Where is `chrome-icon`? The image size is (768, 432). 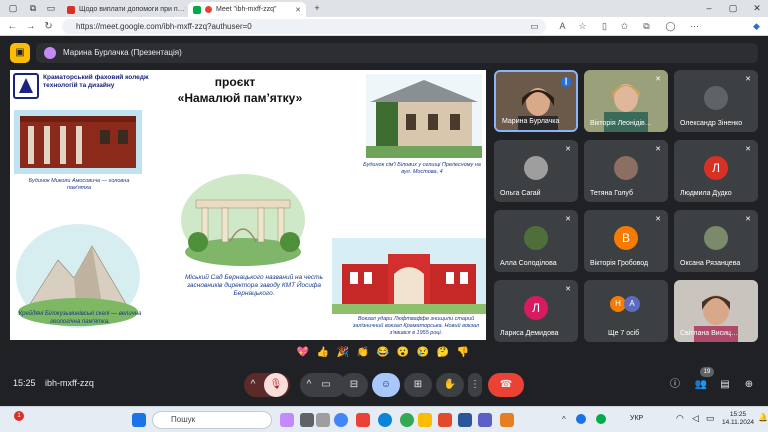 chrome-icon is located at coordinates (341, 420).